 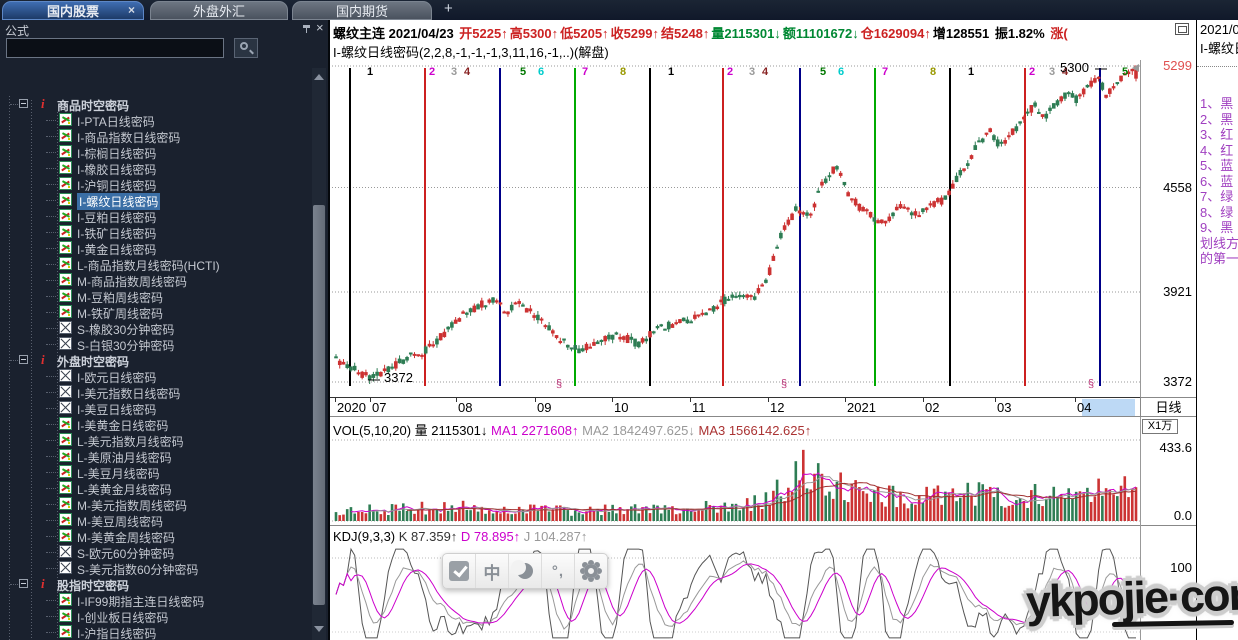 What do you see at coordinates (319, 77) in the screenshot?
I see `scroll-up-icon` at bounding box center [319, 77].